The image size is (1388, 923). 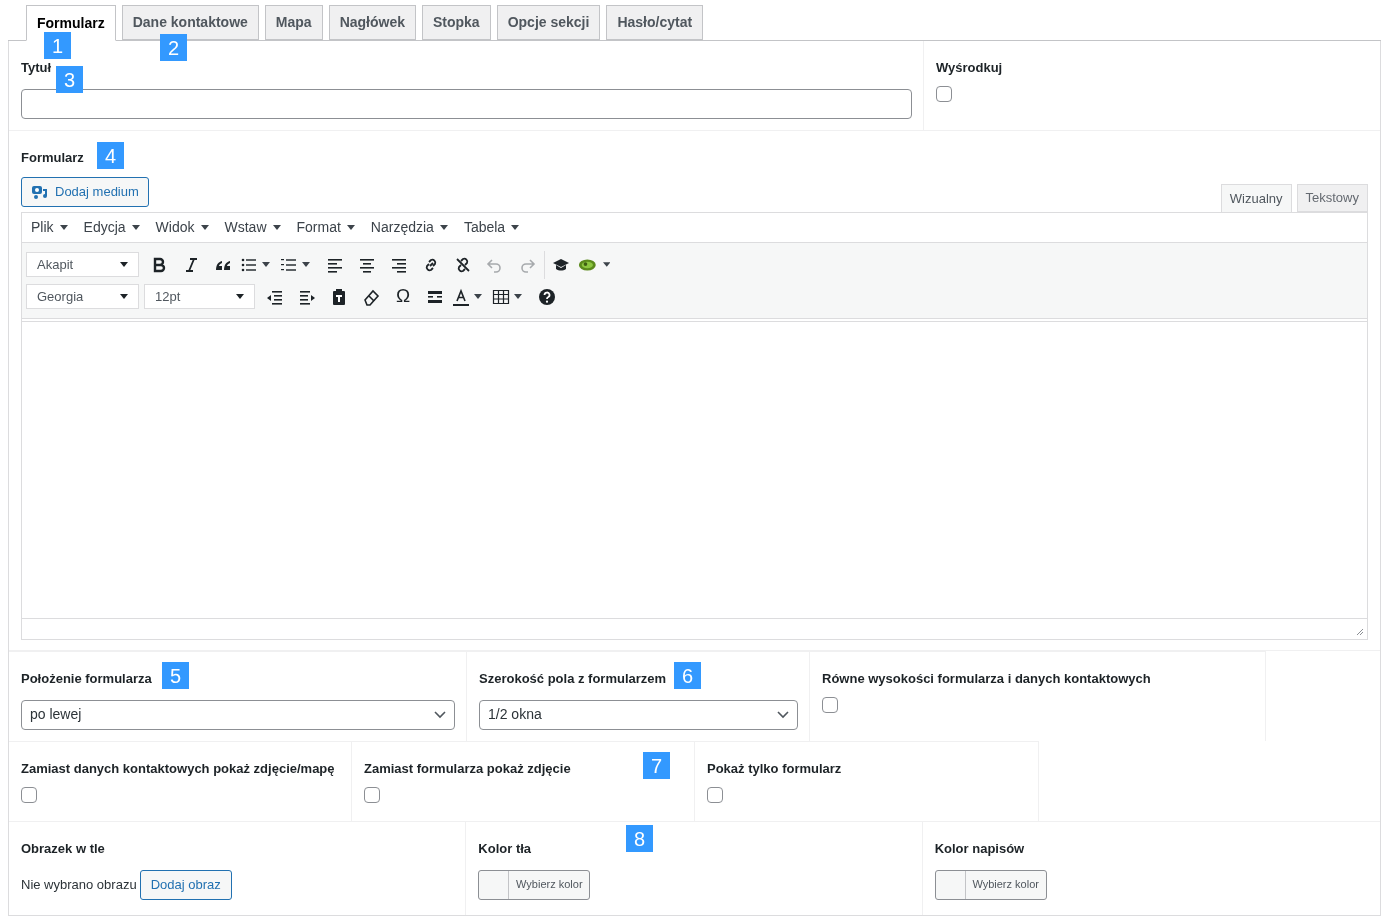 I want to click on field-label: Pokaż tylko formularz, so click(x=774, y=769).